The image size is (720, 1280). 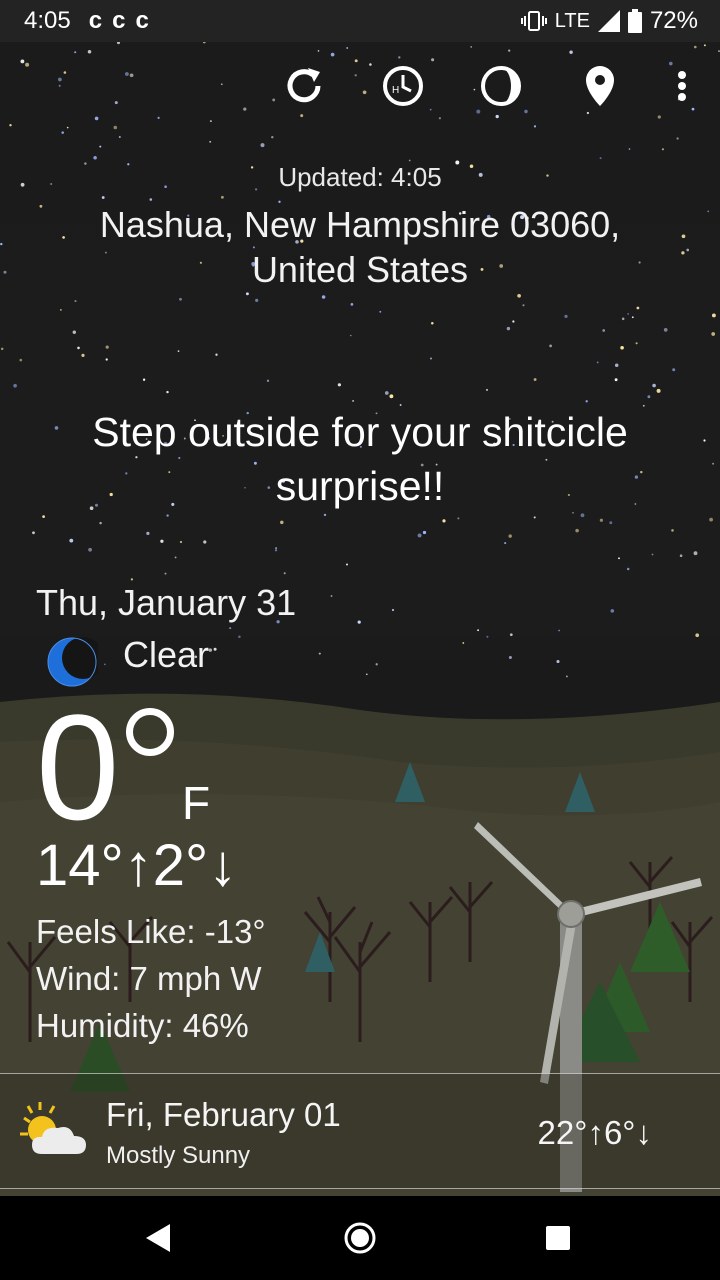 What do you see at coordinates (360, 21) in the screenshot?
I see `status-bar: 4:05 ccc LTE 72%` at bounding box center [360, 21].